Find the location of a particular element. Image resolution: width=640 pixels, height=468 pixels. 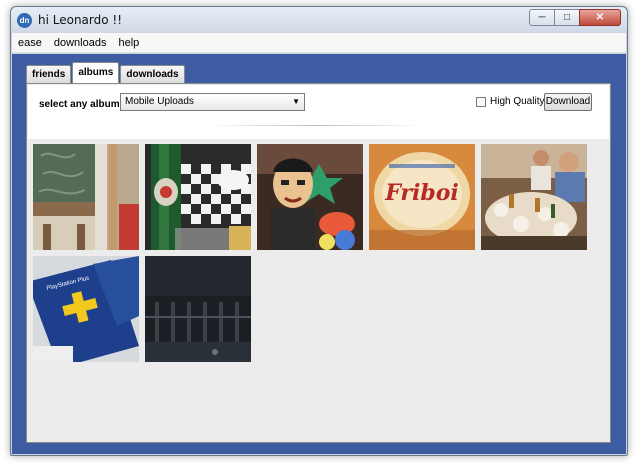

menu-ease: ease is located at coordinates (30, 43).